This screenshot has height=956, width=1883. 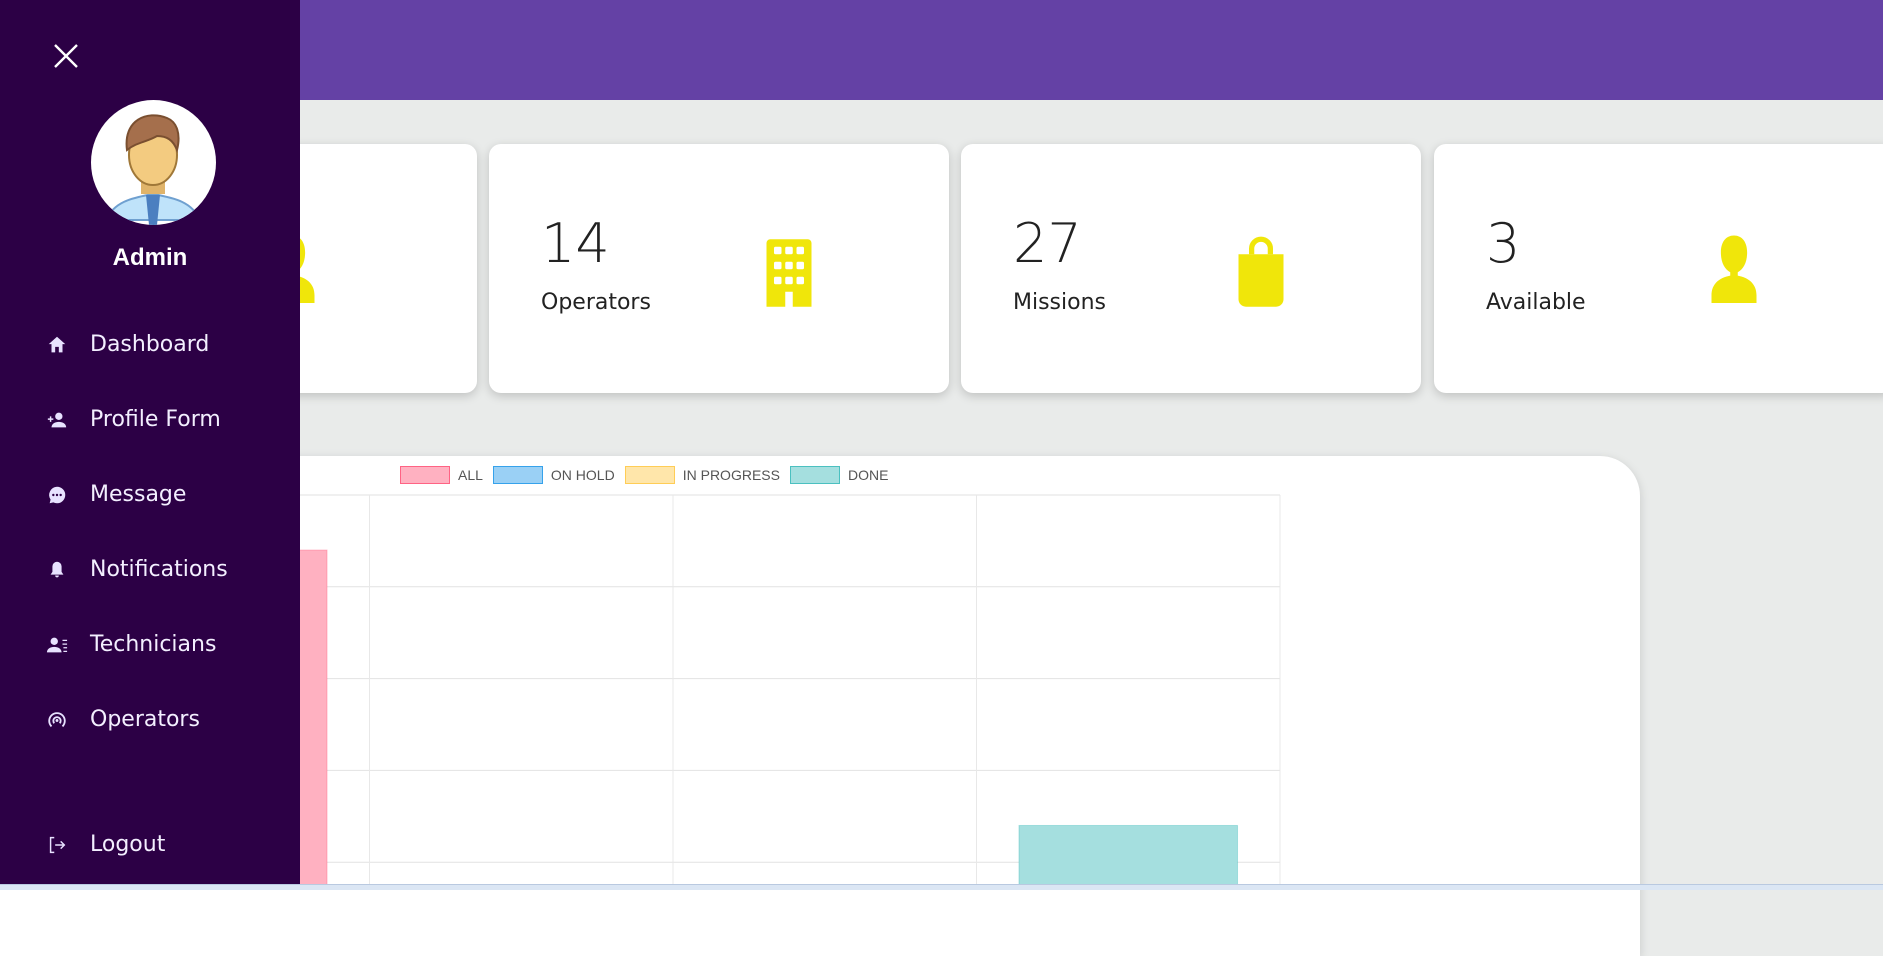 What do you see at coordinates (868, 475) in the screenshot?
I see `legend-label: DONE` at bounding box center [868, 475].